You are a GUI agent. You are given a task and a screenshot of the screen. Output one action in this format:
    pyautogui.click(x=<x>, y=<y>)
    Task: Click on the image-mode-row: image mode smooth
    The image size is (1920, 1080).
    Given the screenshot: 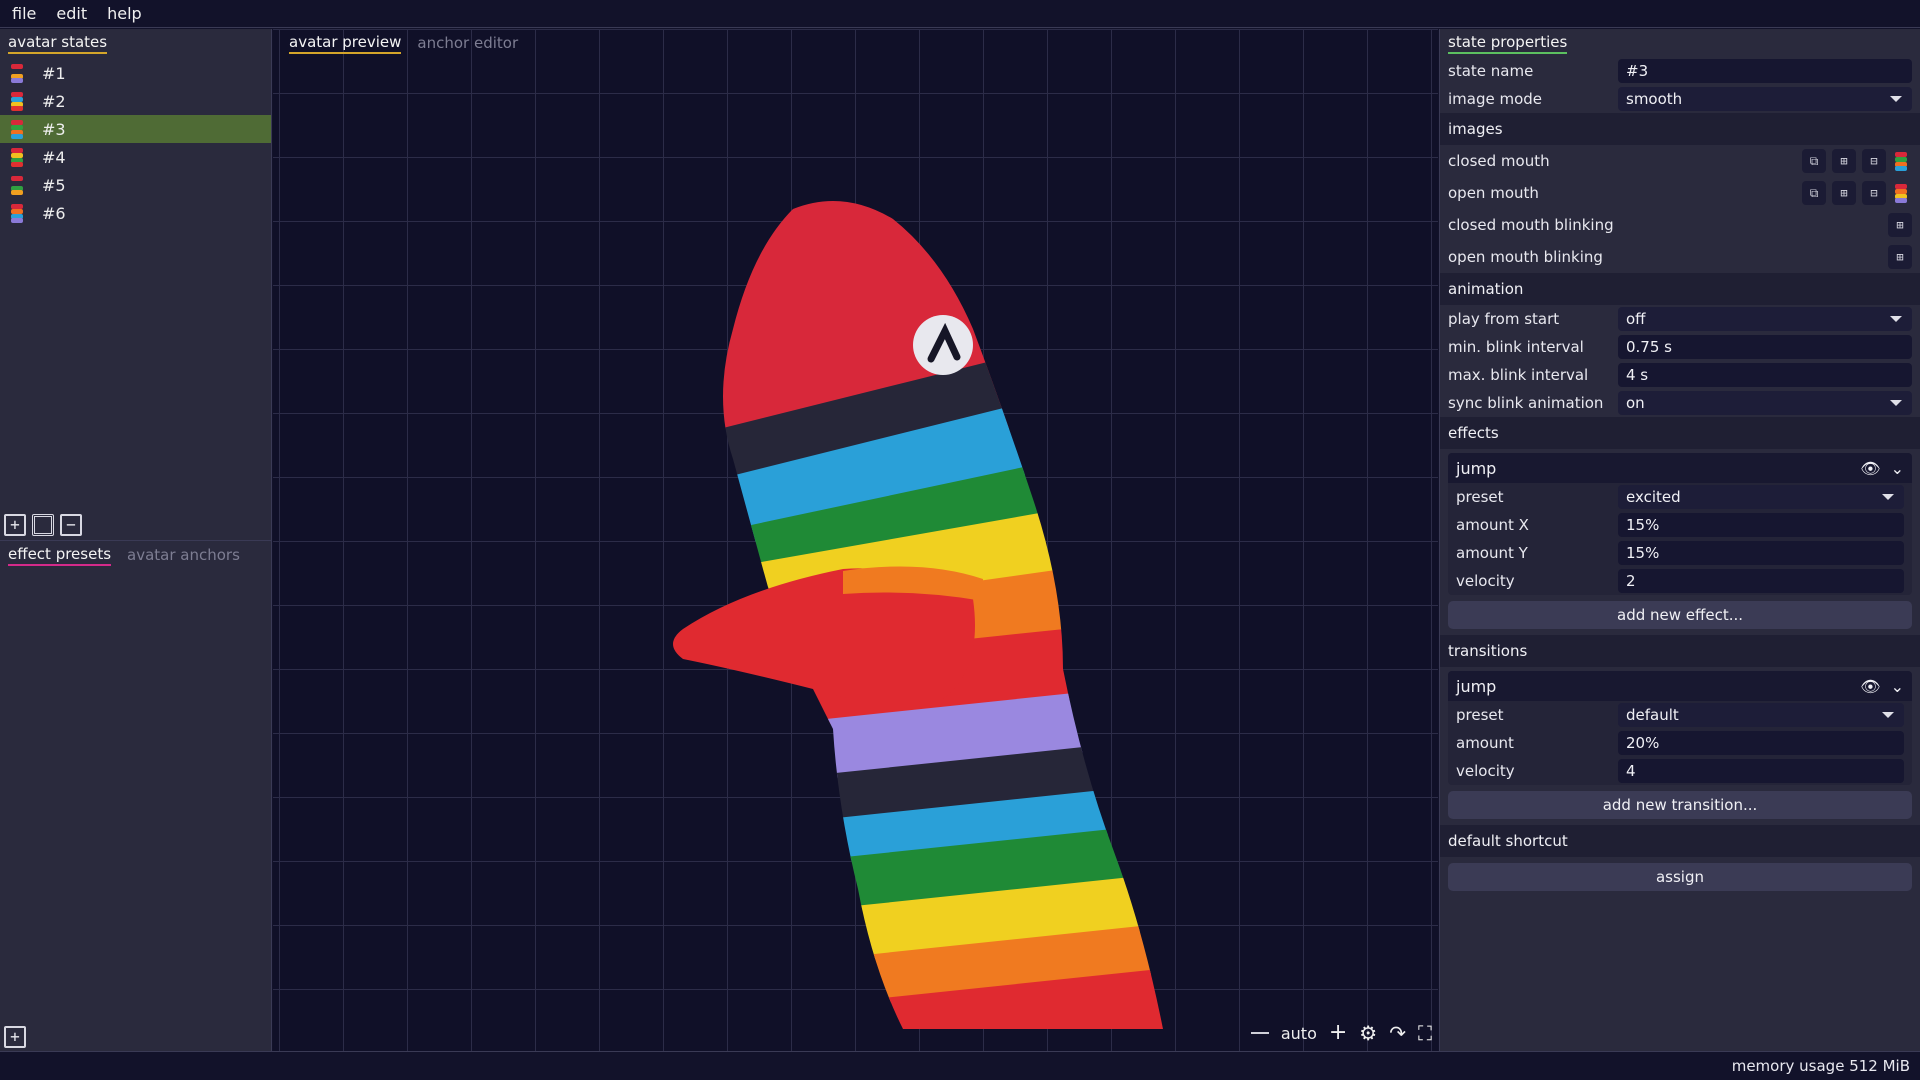 What is the action you would take?
    pyautogui.click(x=1680, y=99)
    